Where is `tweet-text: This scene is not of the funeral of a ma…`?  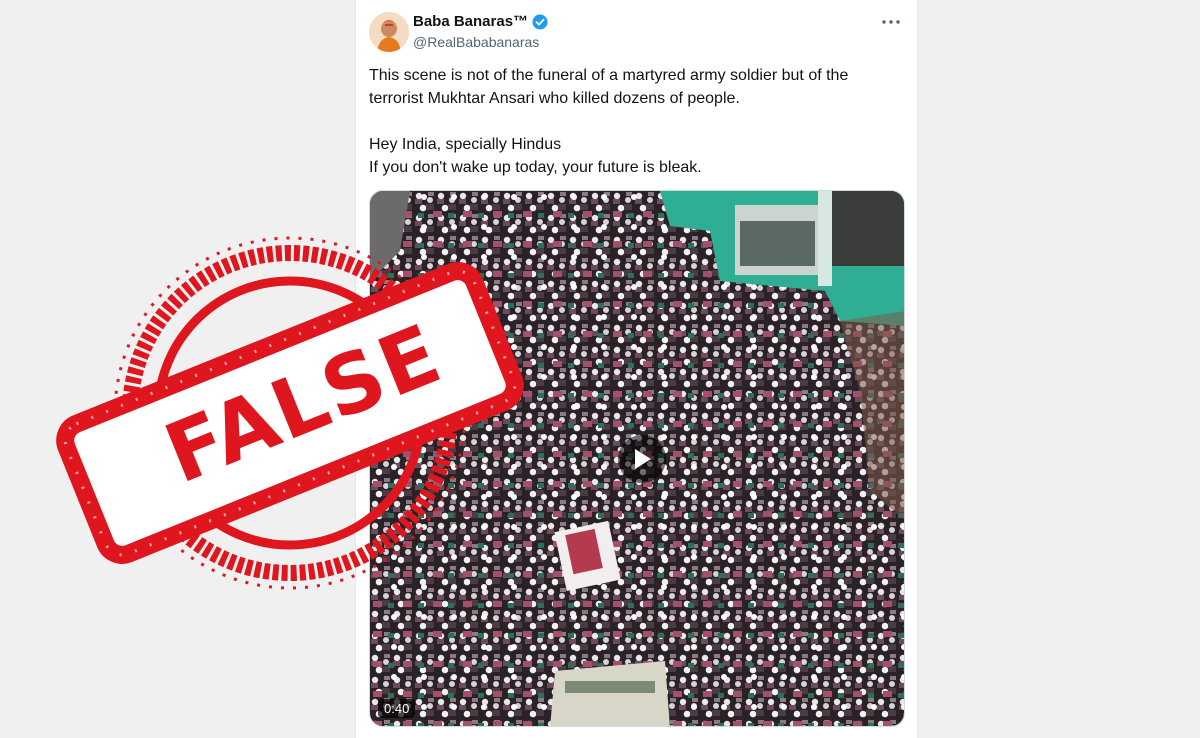 tweet-text: This scene is not of the funeral of a ma… is located at coordinates (609, 121).